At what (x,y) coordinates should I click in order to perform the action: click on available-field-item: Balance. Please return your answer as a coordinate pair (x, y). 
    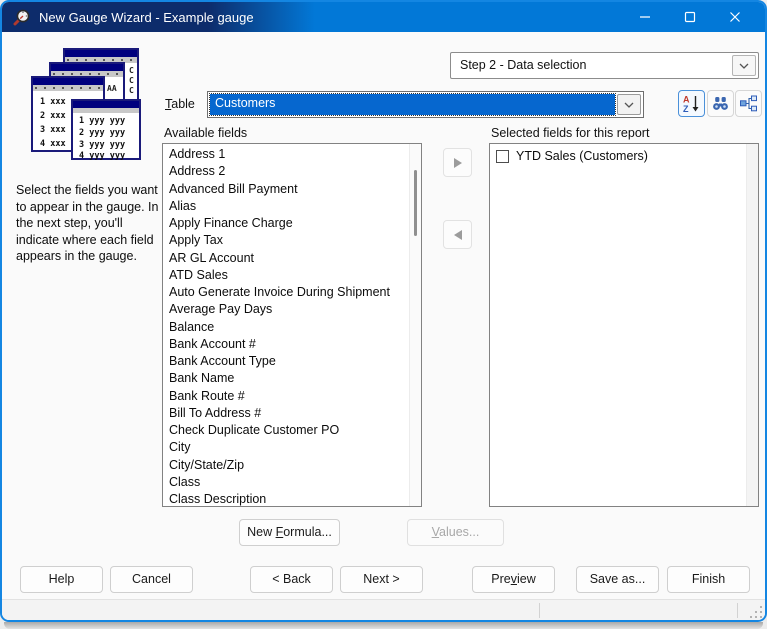
    Looking at the image, I should click on (285, 327).